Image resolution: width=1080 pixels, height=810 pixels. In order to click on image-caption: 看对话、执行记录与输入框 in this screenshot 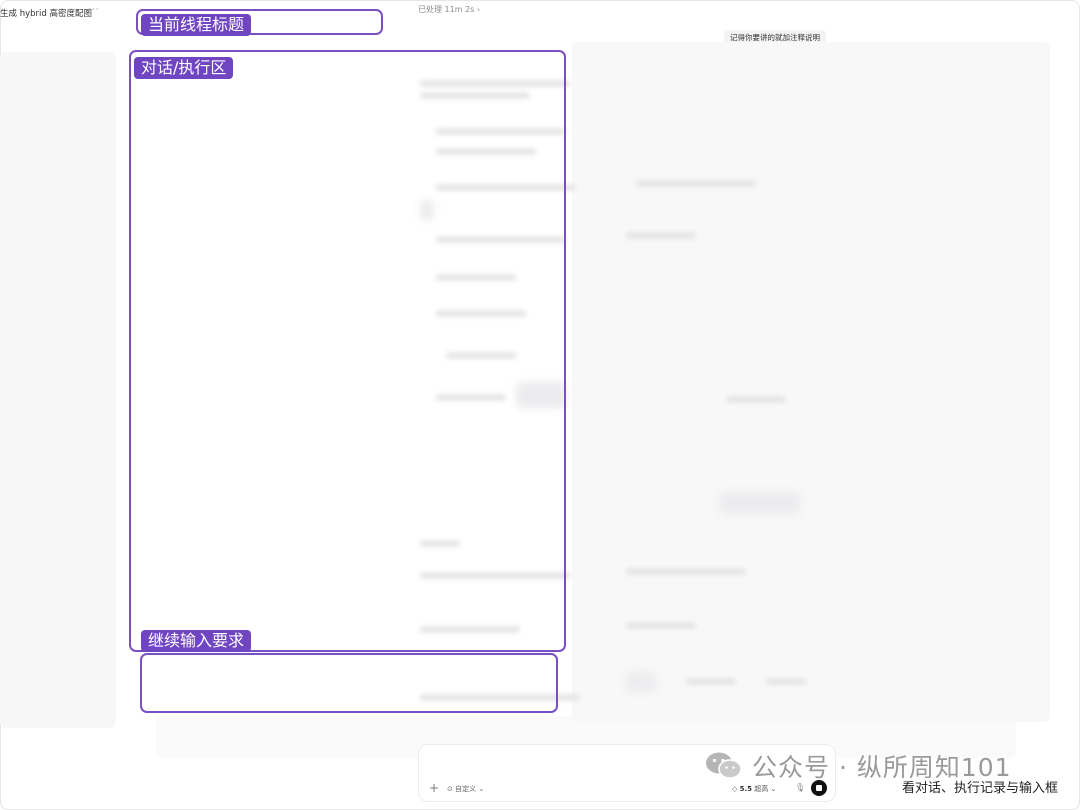, I will do `click(980, 789)`.